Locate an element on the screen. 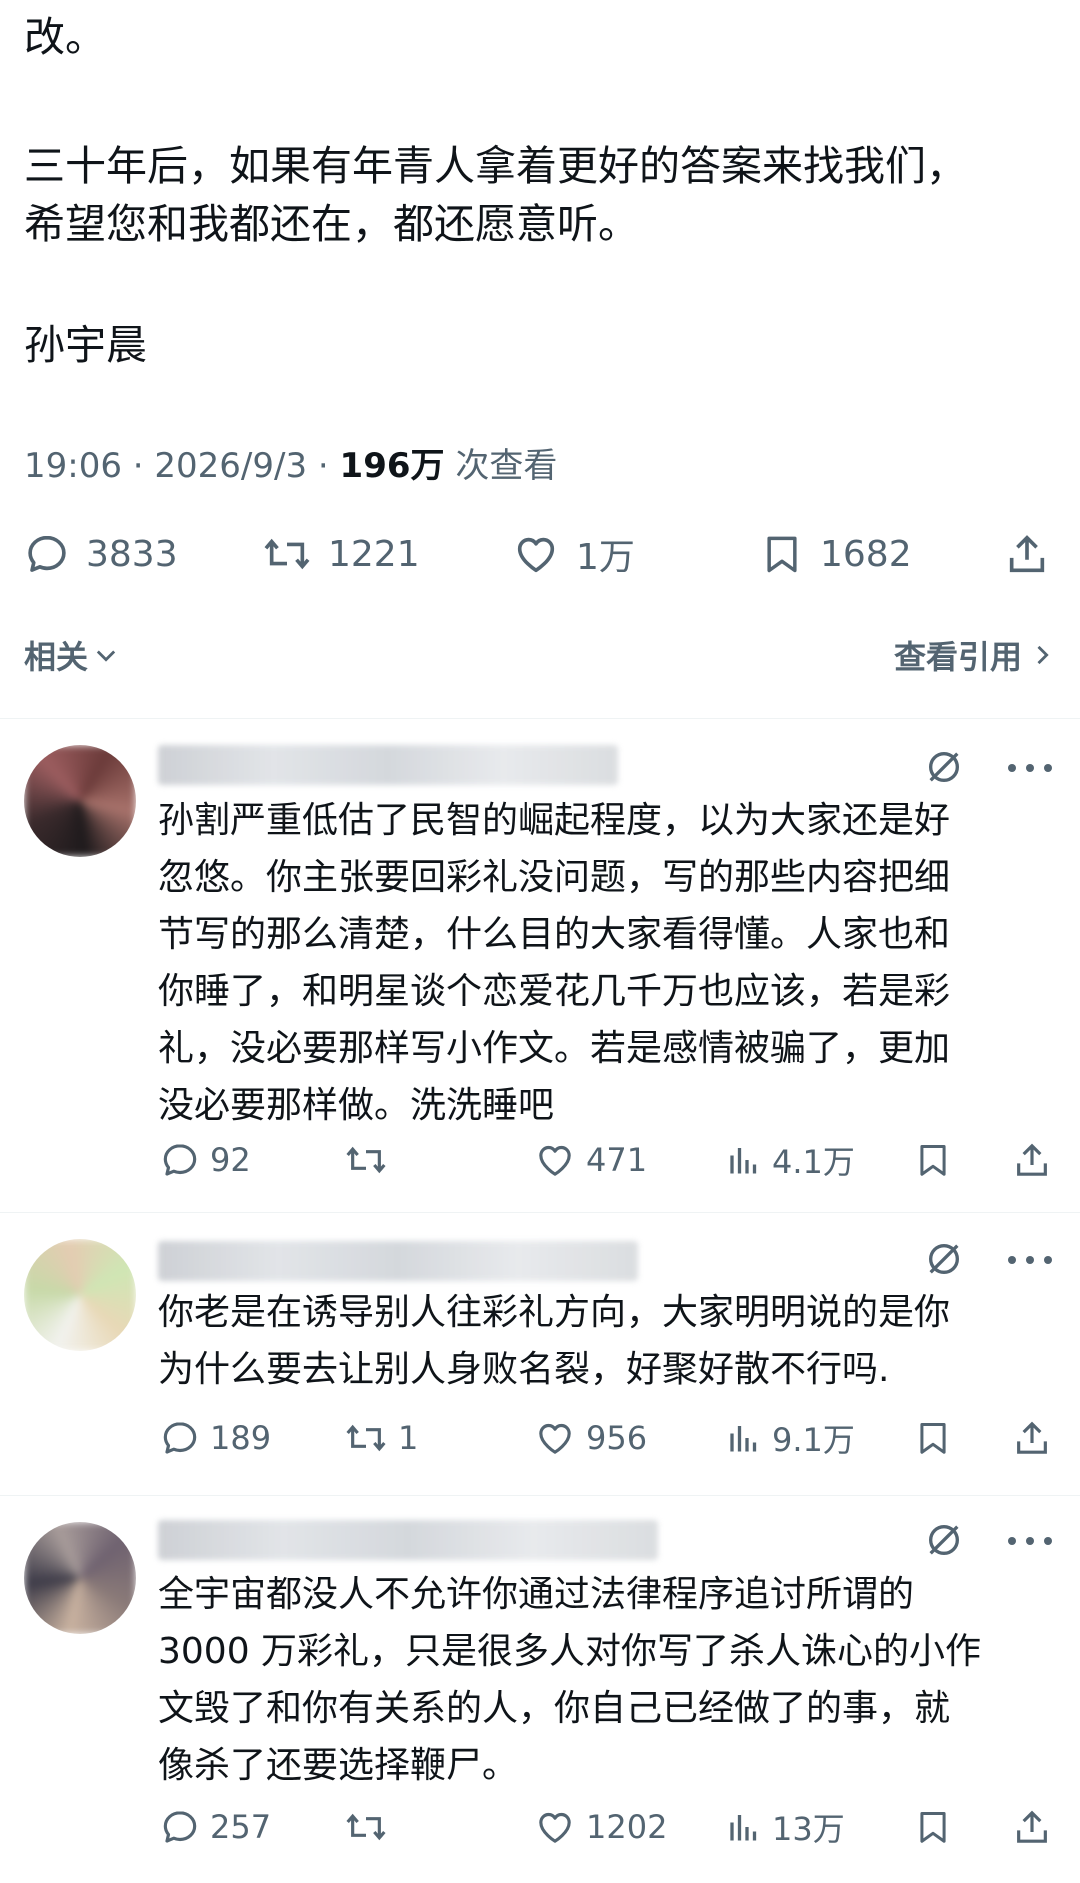 Image resolution: width=1080 pixels, height=1883 pixels. reply-text-line: 全宇宙都没人不允许你通过法律程序追讨所谓的 is located at coordinates (536, 1594).